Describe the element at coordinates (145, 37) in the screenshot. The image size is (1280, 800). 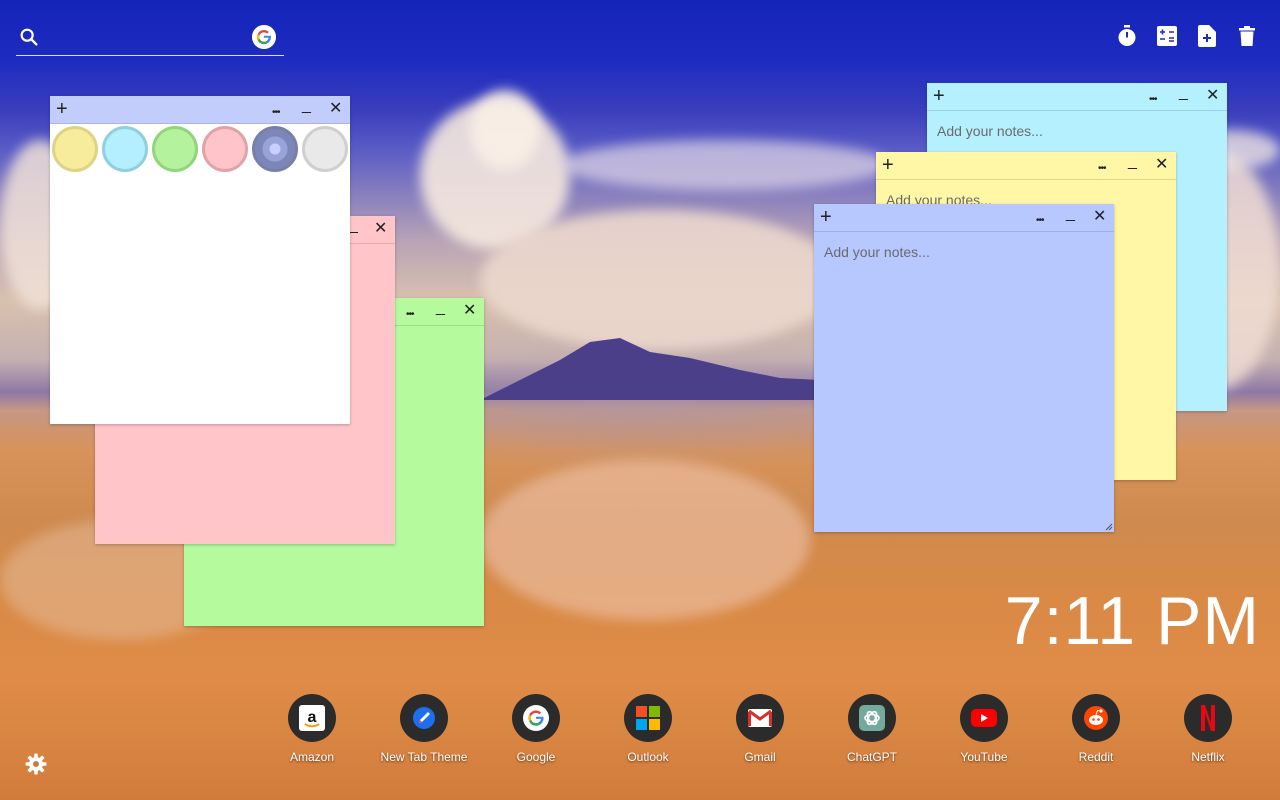
I see `search-input` at that location.